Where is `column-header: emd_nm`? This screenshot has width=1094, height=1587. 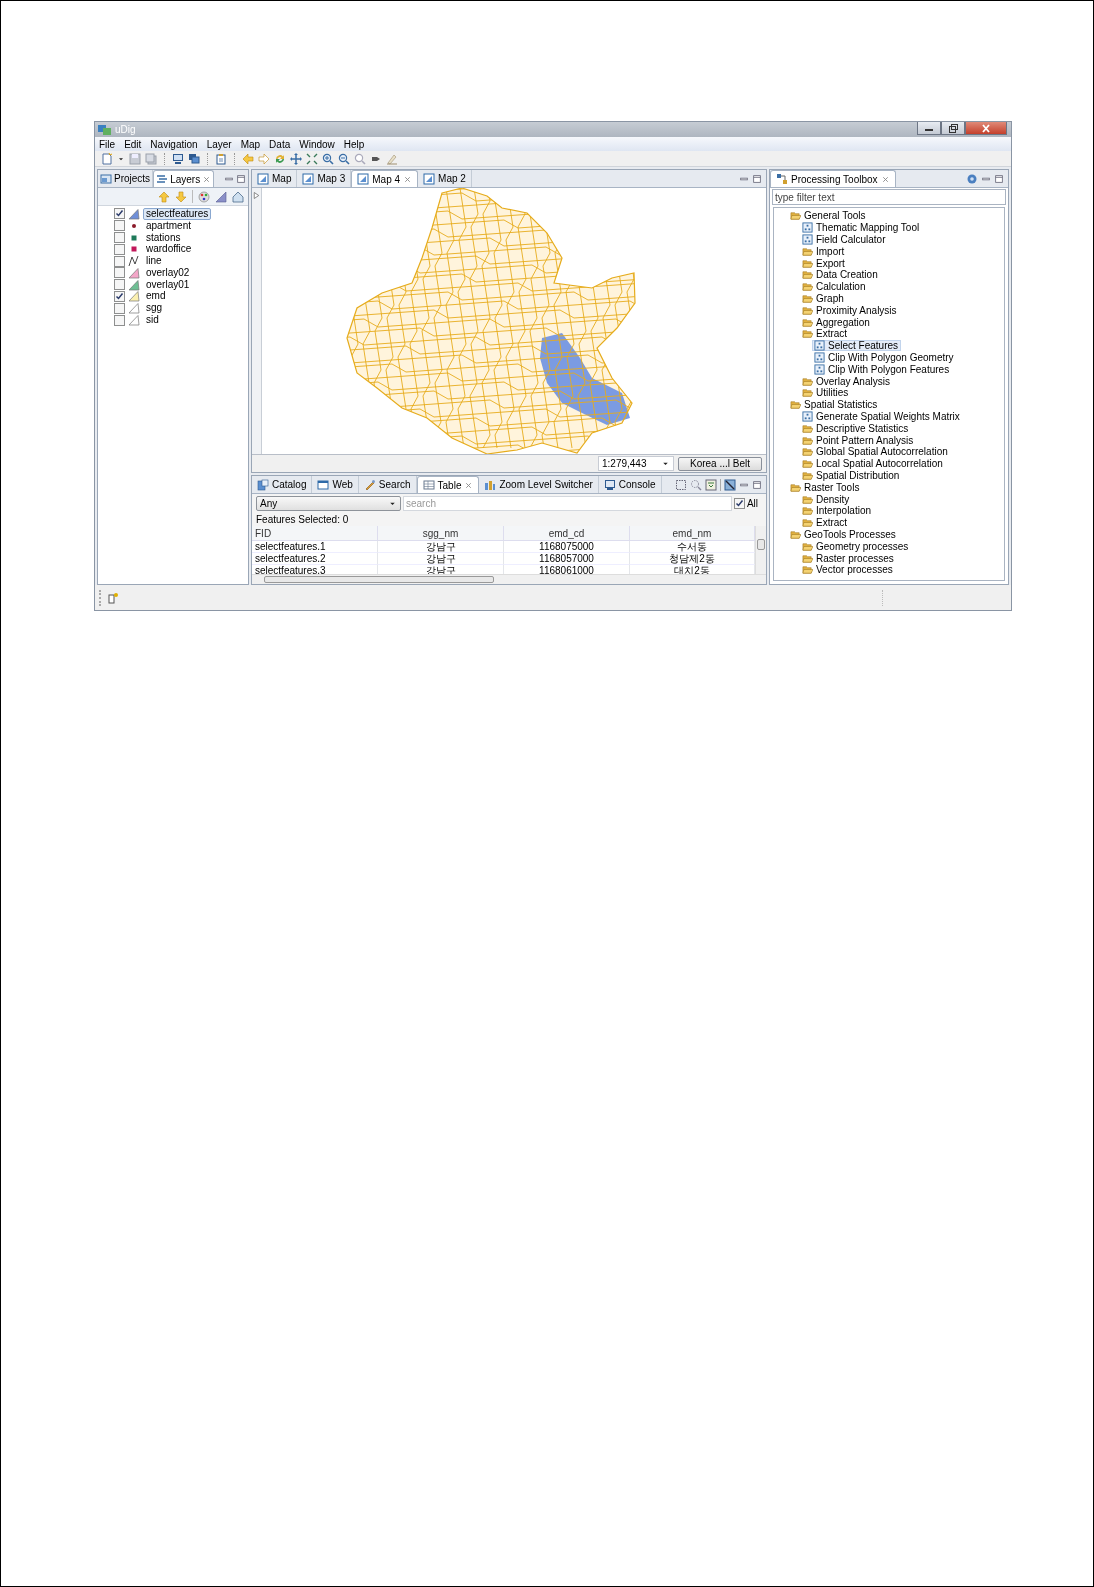 column-header: emd_nm is located at coordinates (692, 533).